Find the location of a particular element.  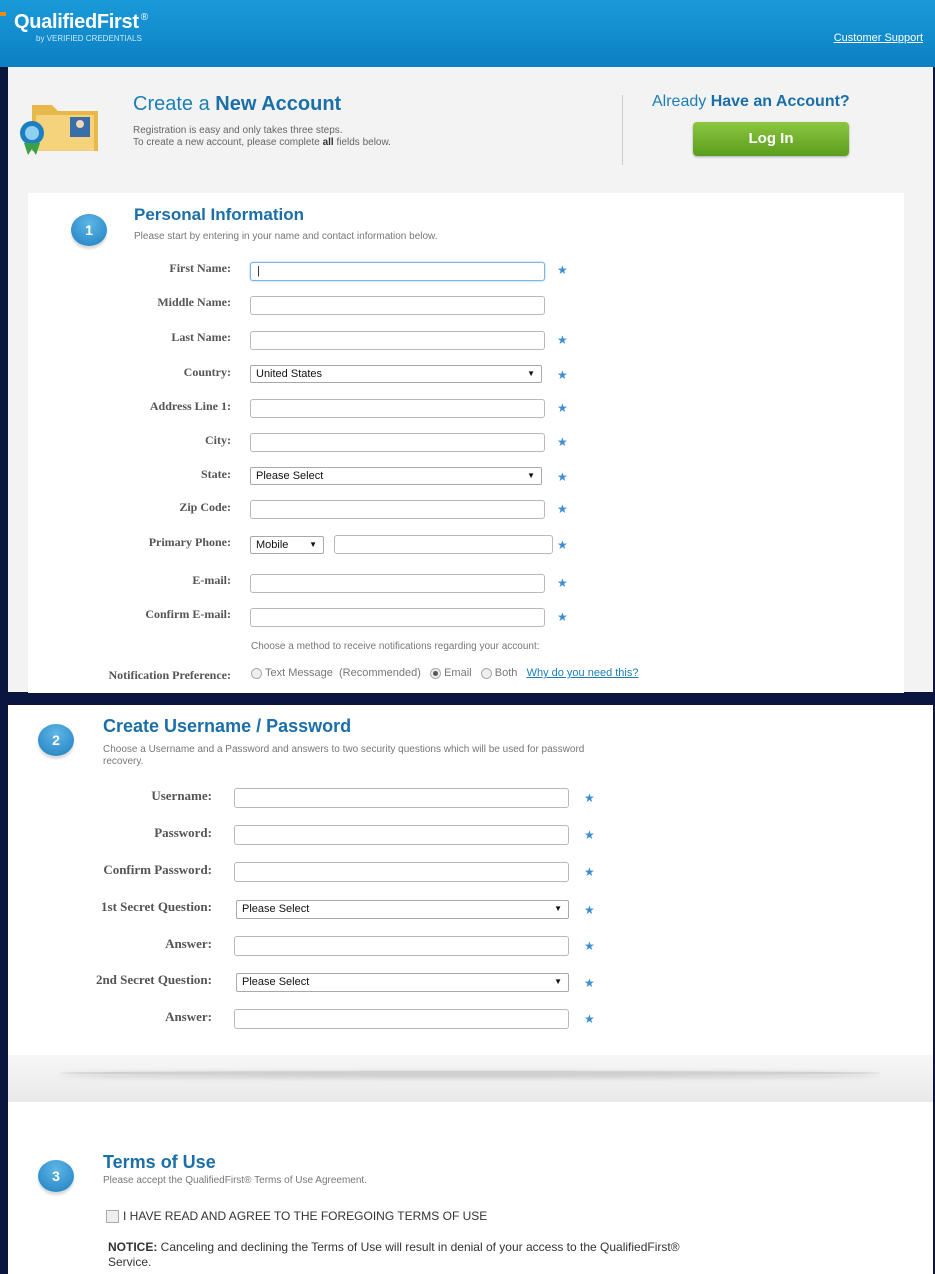

create-subtitle-2-pre: To create a new account, please complete is located at coordinates (228, 142).